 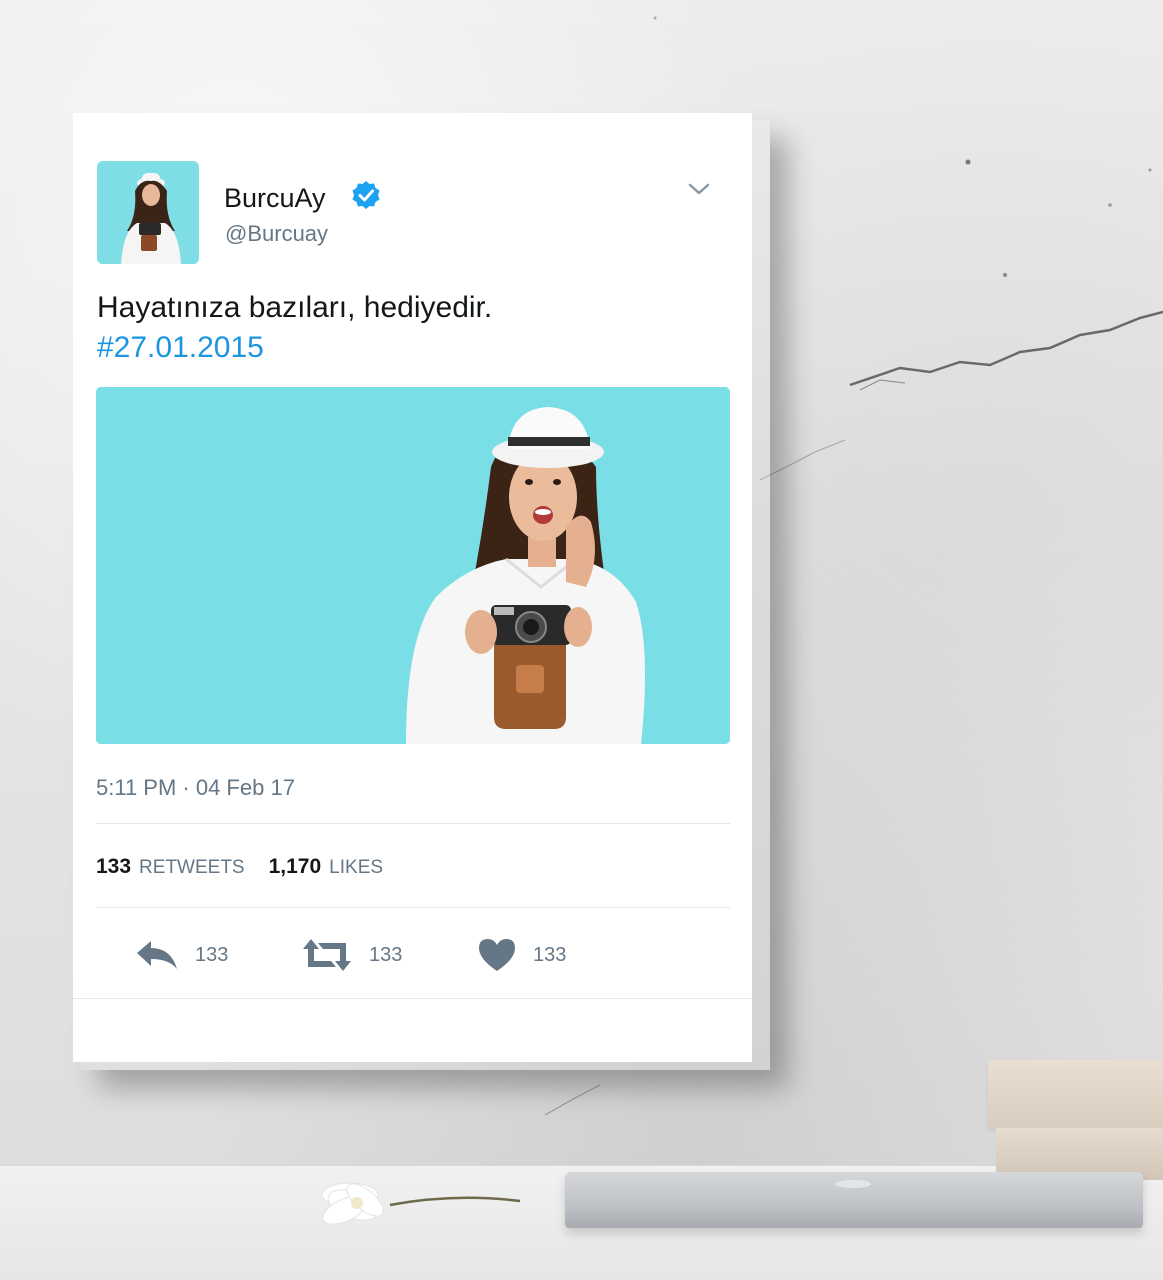 What do you see at coordinates (326, 867) in the screenshot?
I see `likes-stat: 1,170 LIKES` at bounding box center [326, 867].